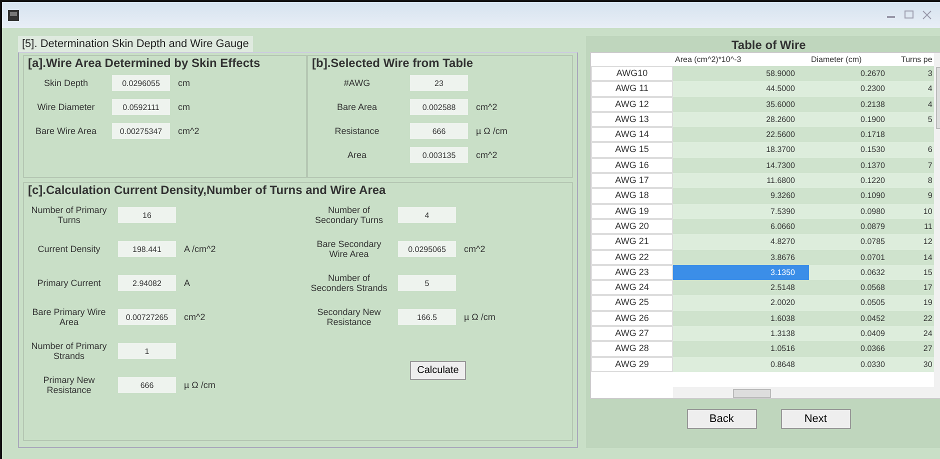 The height and width of the screenshot is (459, 940). Describe the element at coordinates (916, 120) in the screenshot. I see `table-cell: 5` at that location.